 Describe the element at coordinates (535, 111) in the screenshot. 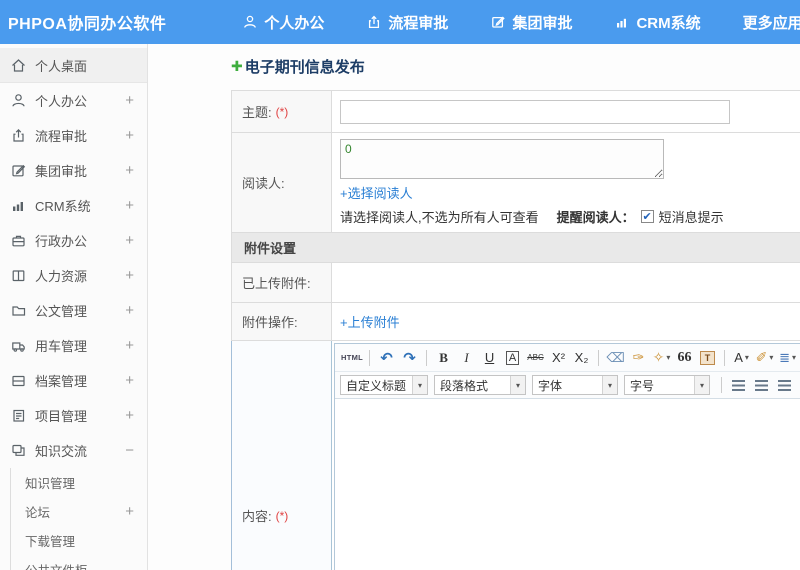

I see `subject-input` at that location.